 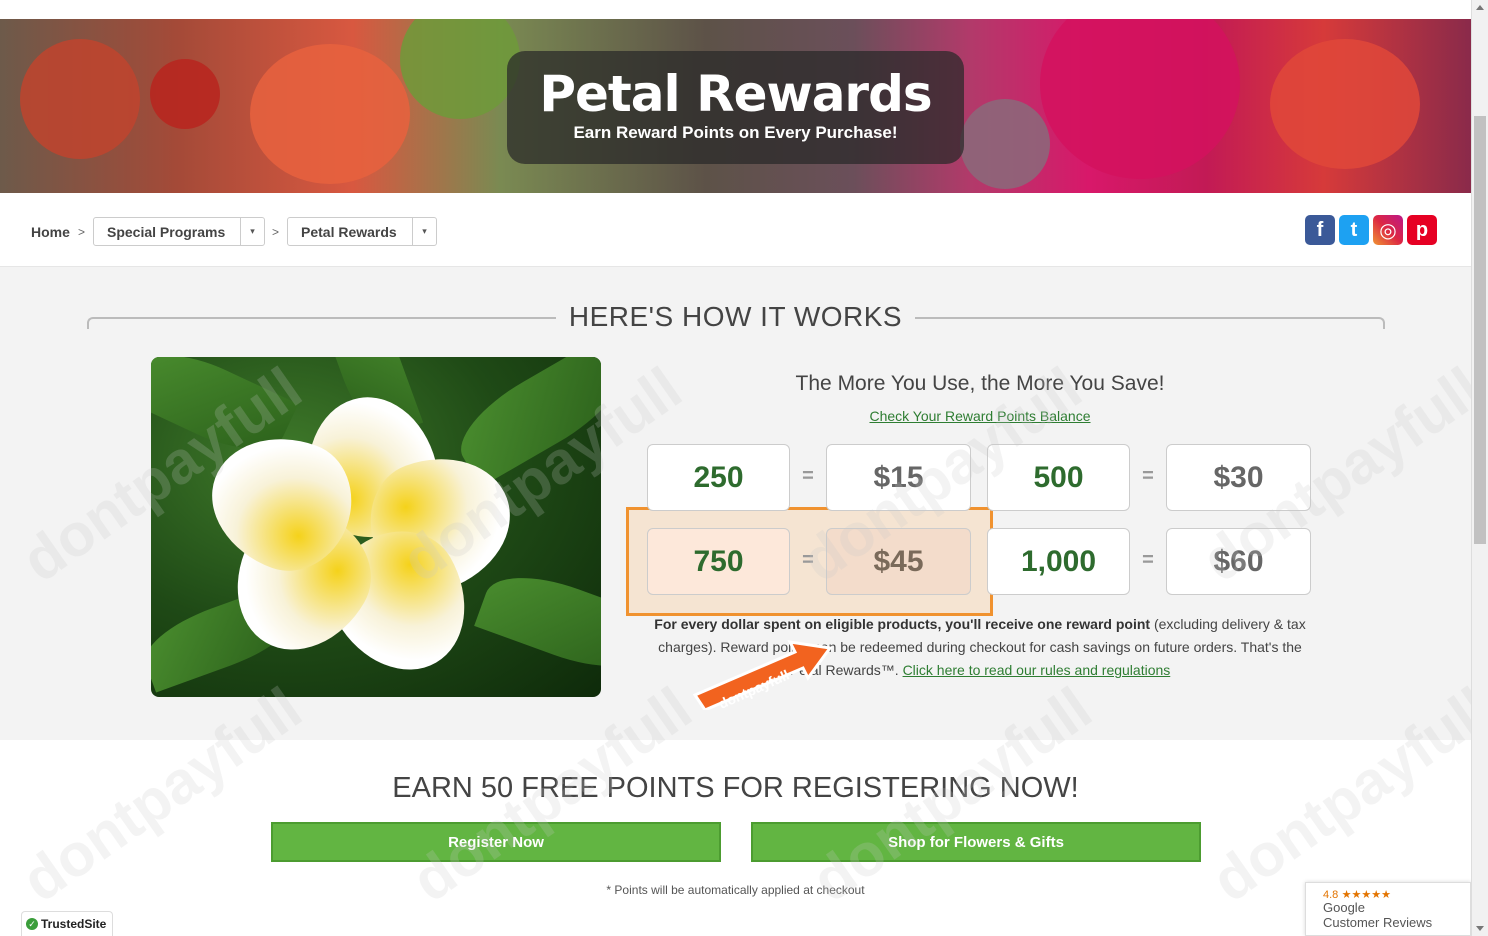 I want to click on tier-cash: $45, so click(x=898, y=561).